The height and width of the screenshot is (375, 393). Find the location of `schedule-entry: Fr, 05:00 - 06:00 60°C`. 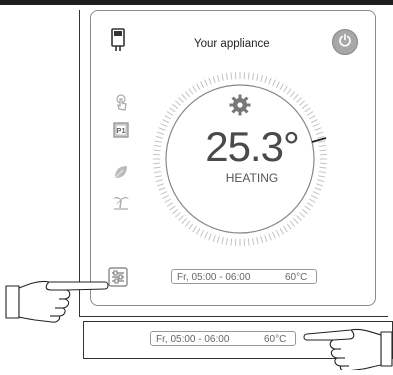

schedule-entry: Fr, 05:00 - 06:00 60°C is located at coordinates (244, 276).